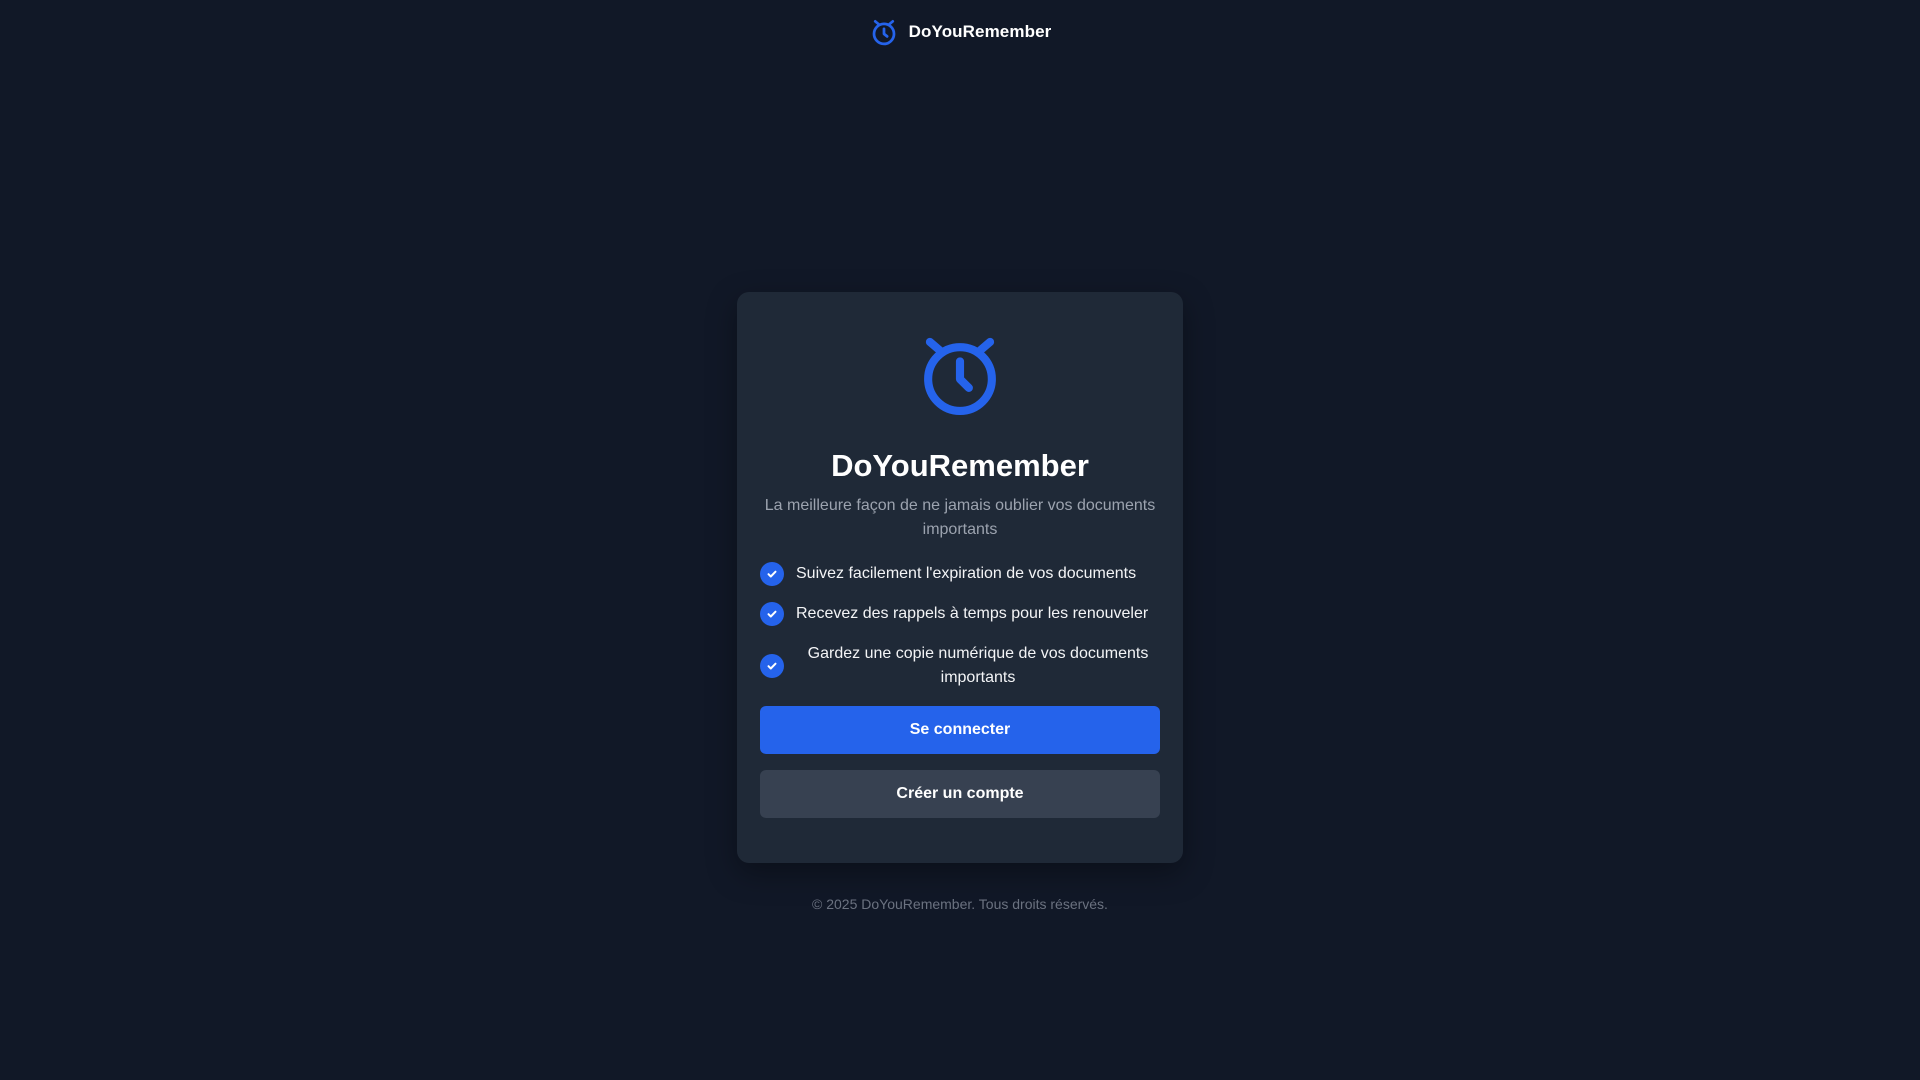  I want to click on top-header: DoYouRemember, so click(960, 32).